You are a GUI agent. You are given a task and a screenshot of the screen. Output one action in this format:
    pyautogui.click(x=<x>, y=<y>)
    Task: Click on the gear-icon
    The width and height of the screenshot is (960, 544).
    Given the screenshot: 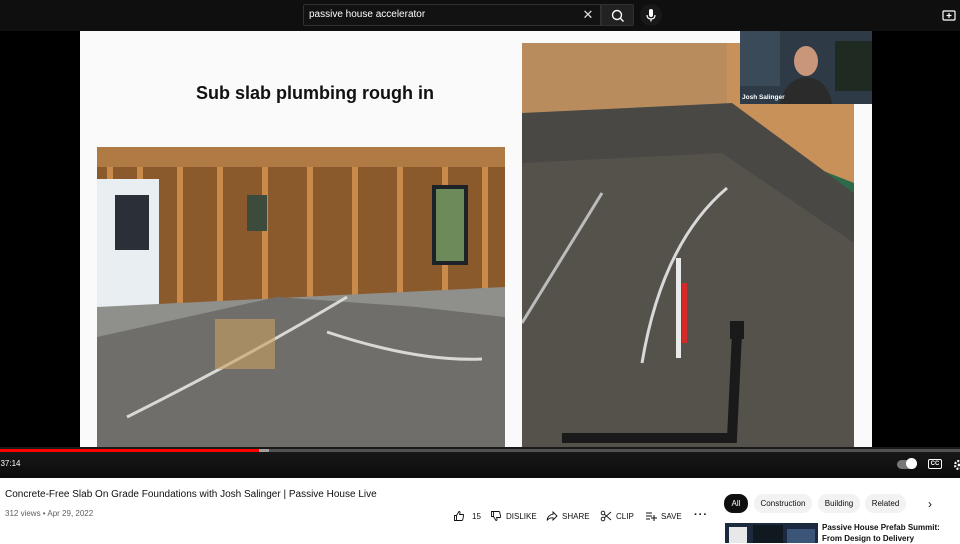 What is the action you would take?
    pyautogui.click(x=956, y=465)
    